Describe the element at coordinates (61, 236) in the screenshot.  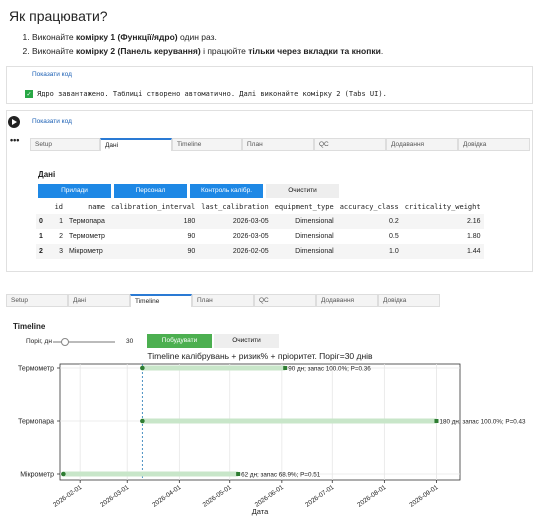
I see `cell-id: 2` at that location.